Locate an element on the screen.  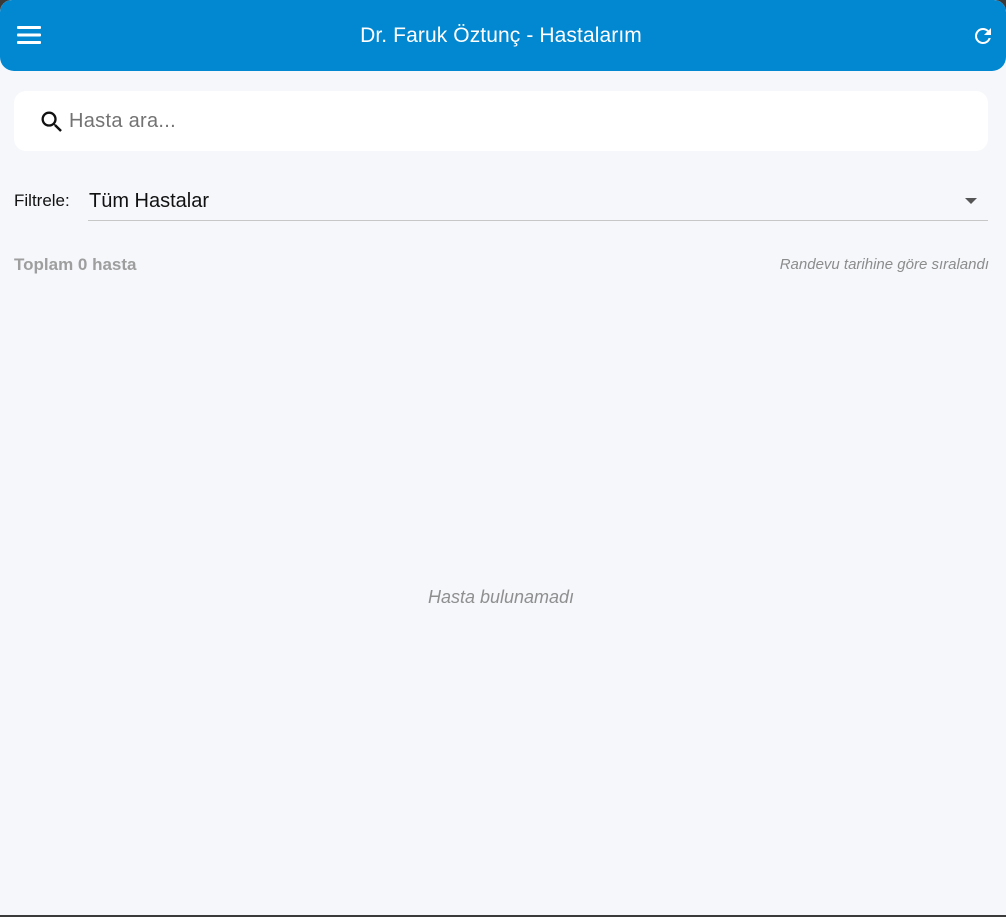
patient-count: Toplam 0 hasta is located at coordinates (75, 264).